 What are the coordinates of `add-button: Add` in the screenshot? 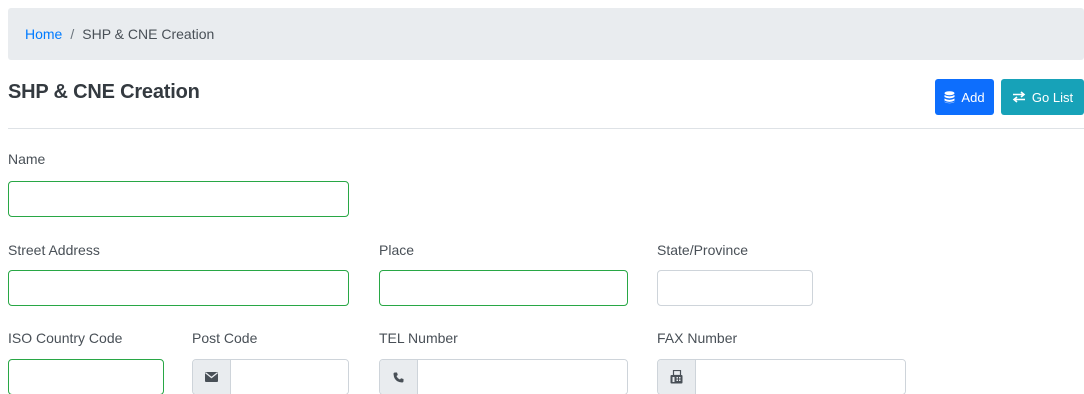 It's located at (964, 97).